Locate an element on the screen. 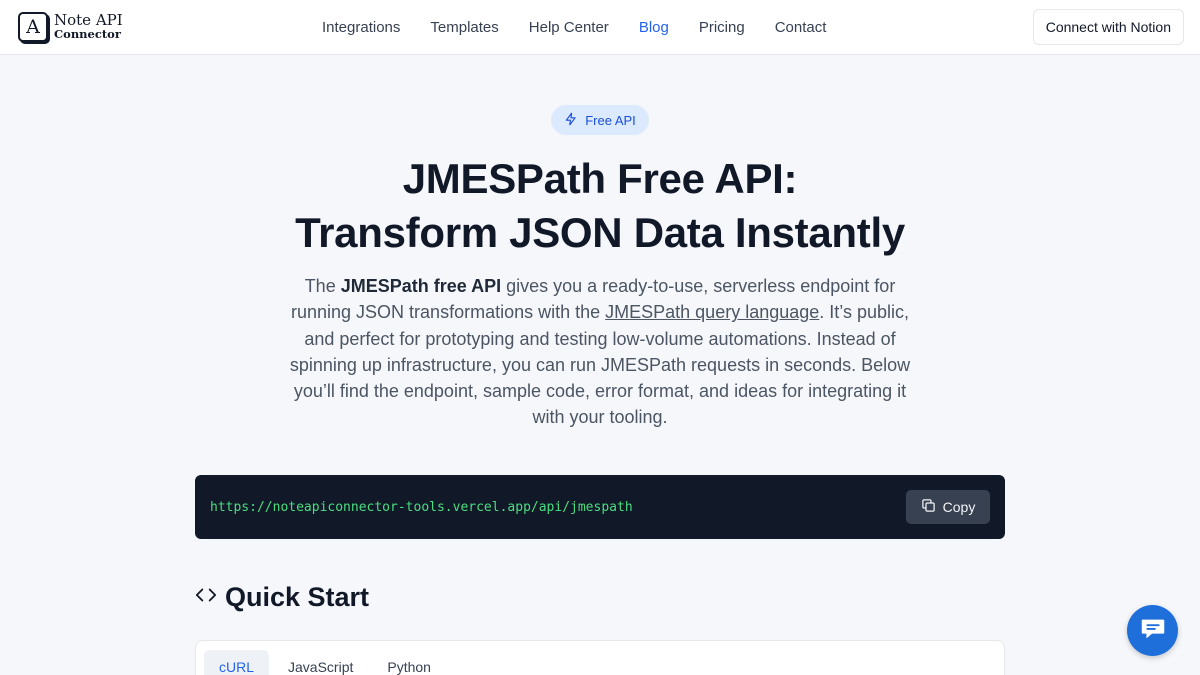 The image size is (1200, 675). quick-start-heading: Quick Start is located at coordinates (282, 597).